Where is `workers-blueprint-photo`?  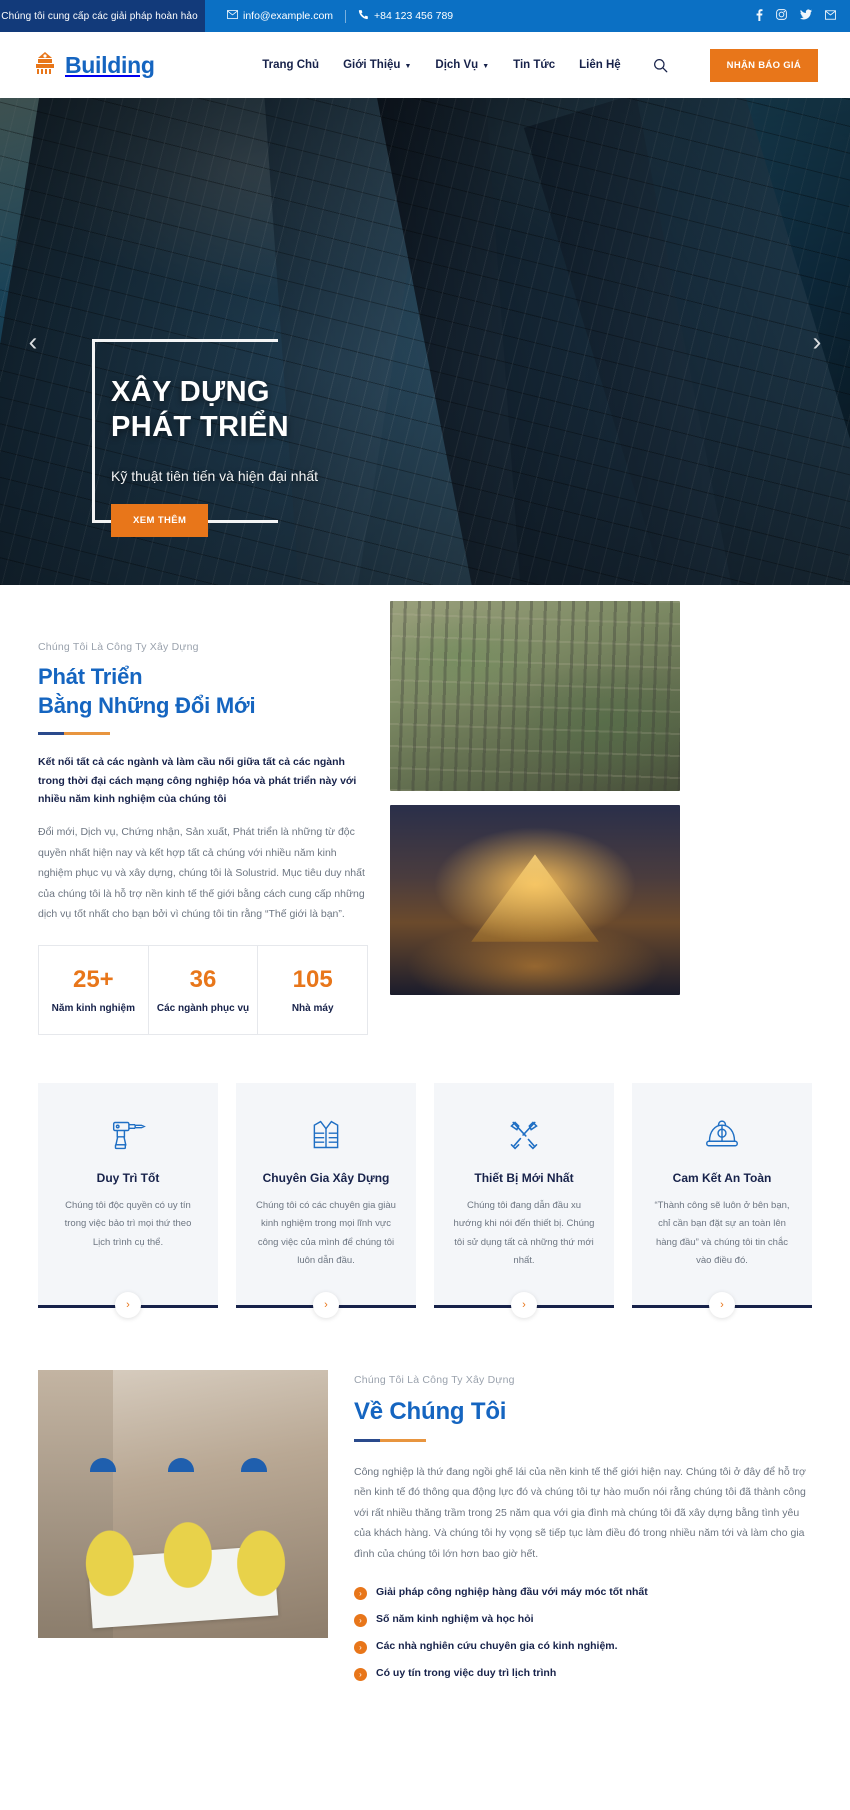
workers-blueprint-photo is located at coordinates (183, 1503).